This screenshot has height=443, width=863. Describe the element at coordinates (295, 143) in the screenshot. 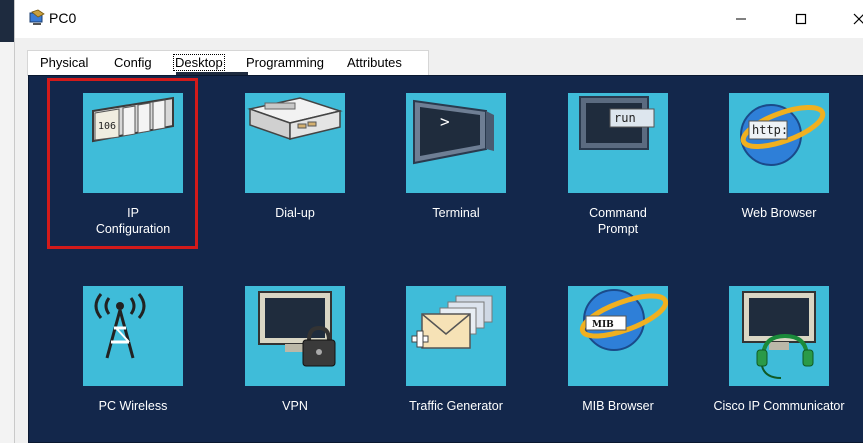

I see `dial-up-tile` at that location.